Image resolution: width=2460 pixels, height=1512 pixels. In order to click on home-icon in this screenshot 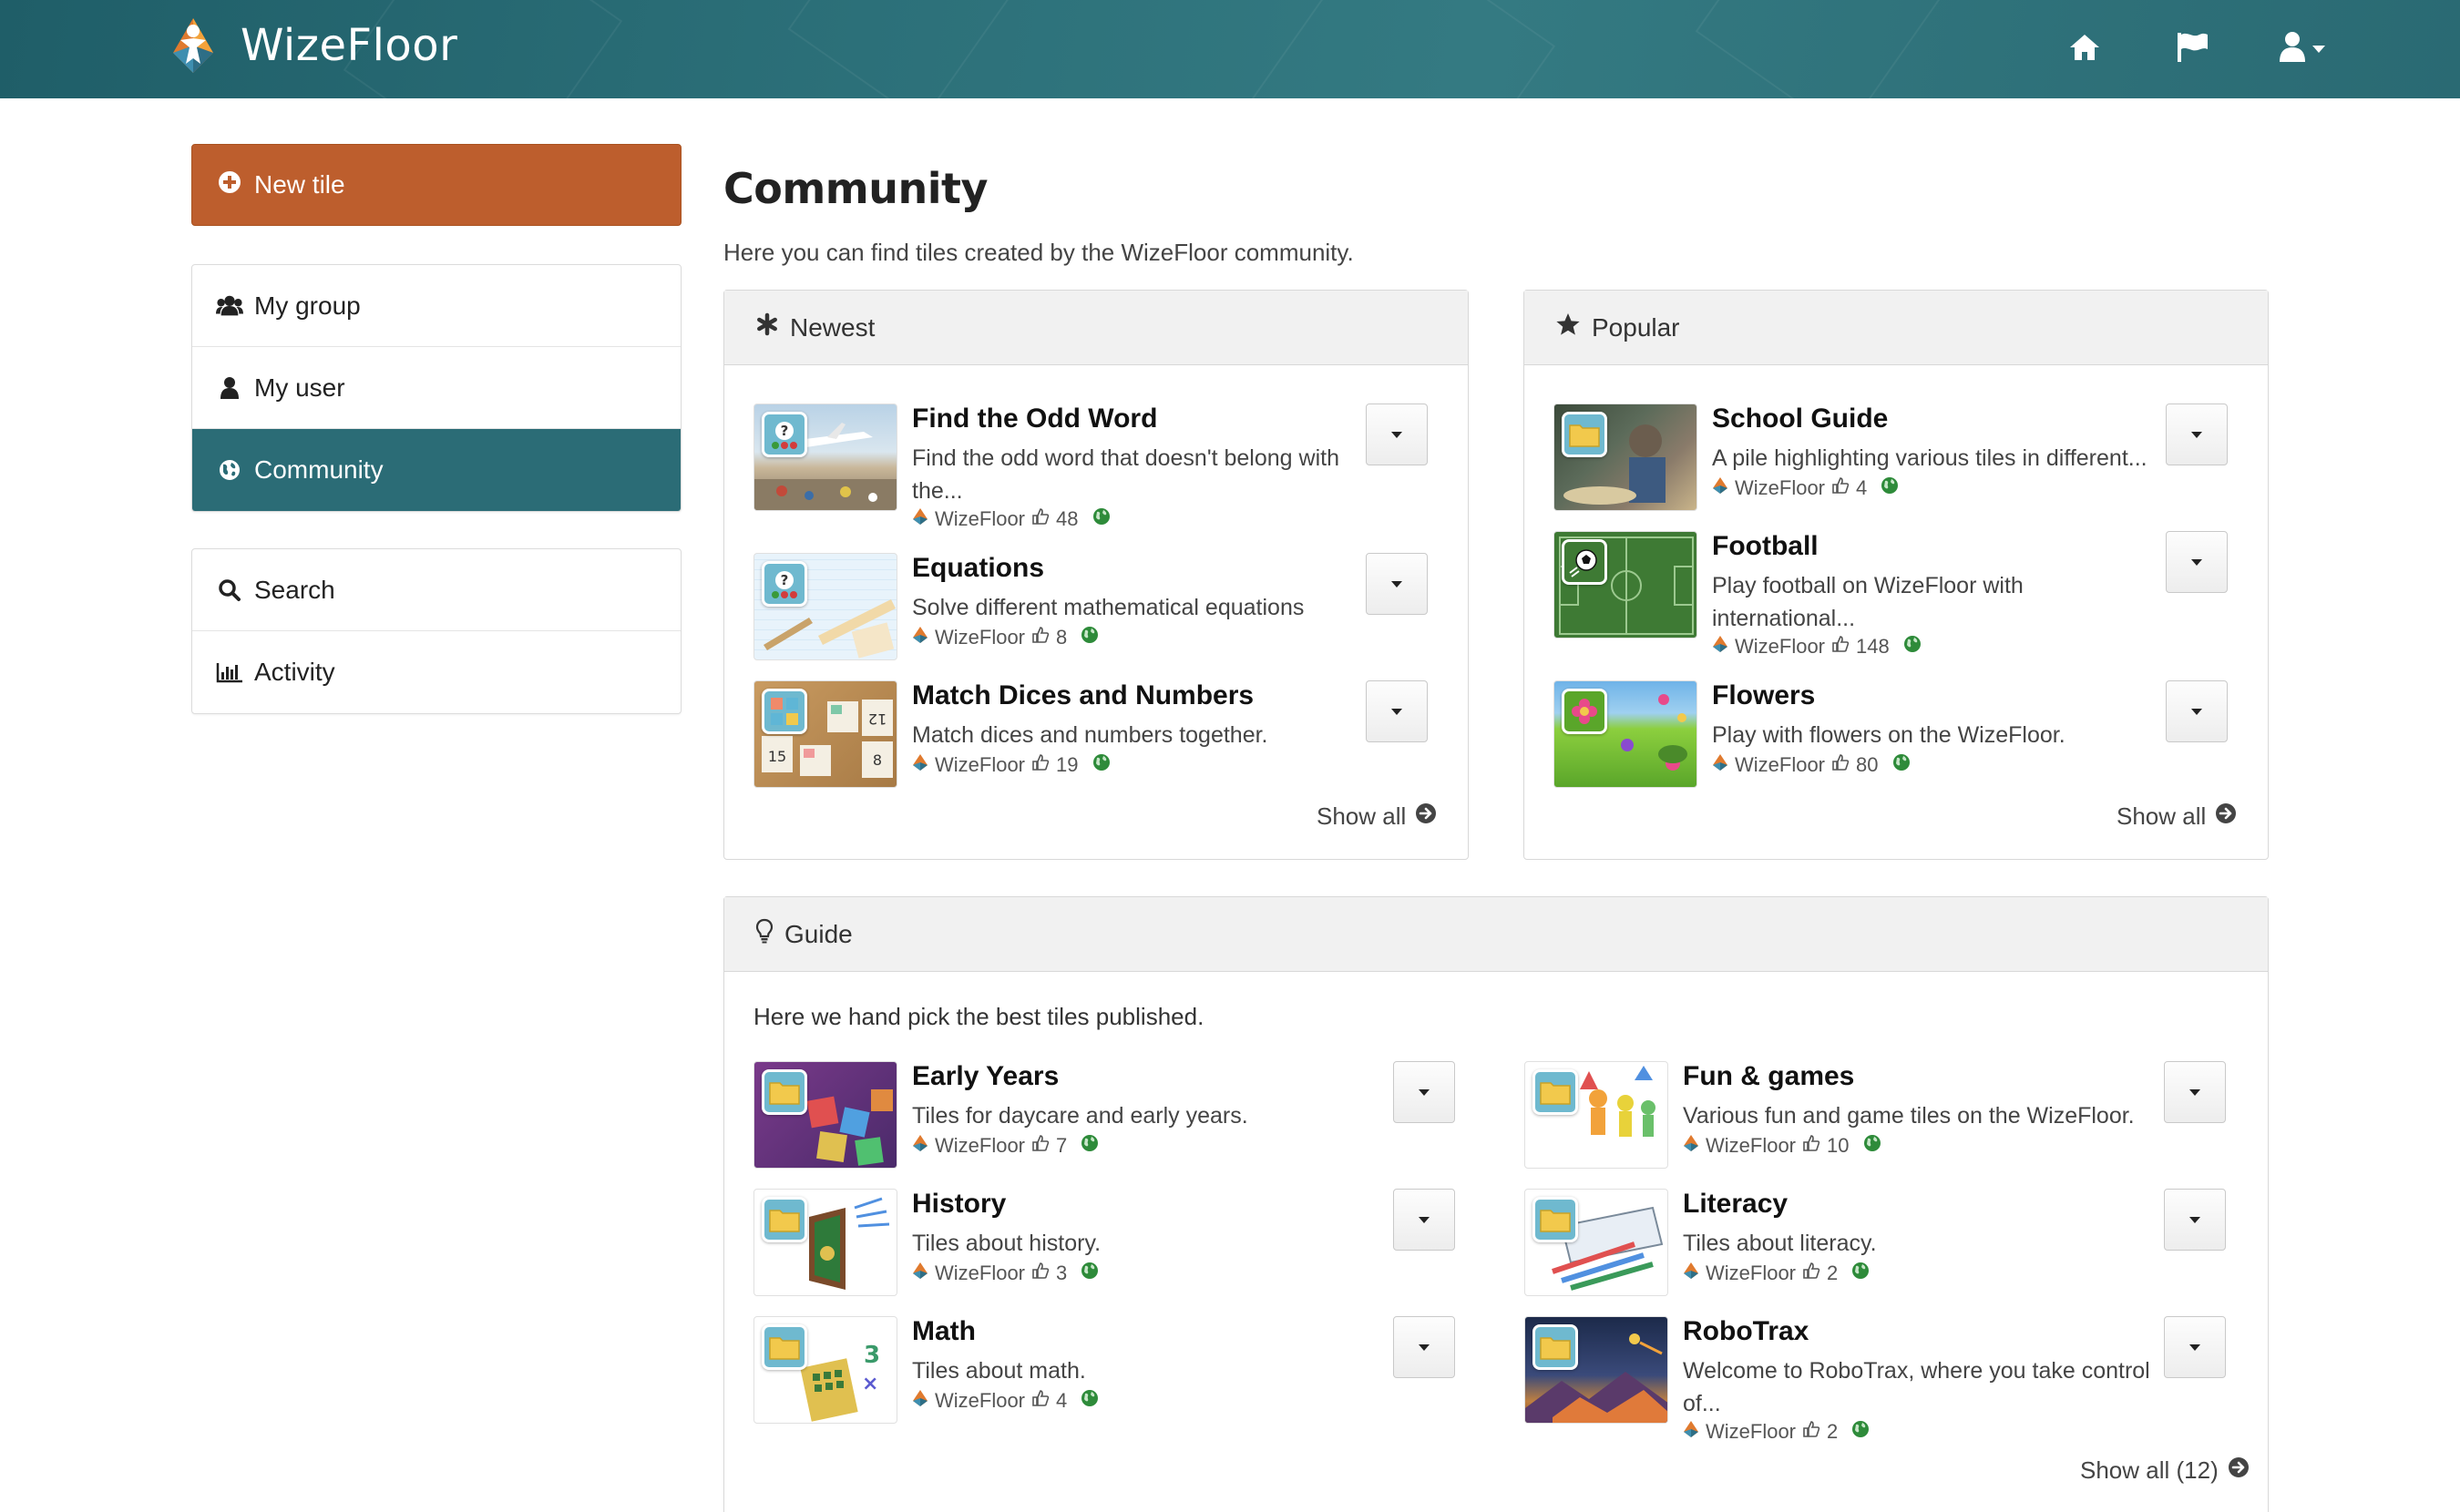, I will do `click(2084, 47)`.